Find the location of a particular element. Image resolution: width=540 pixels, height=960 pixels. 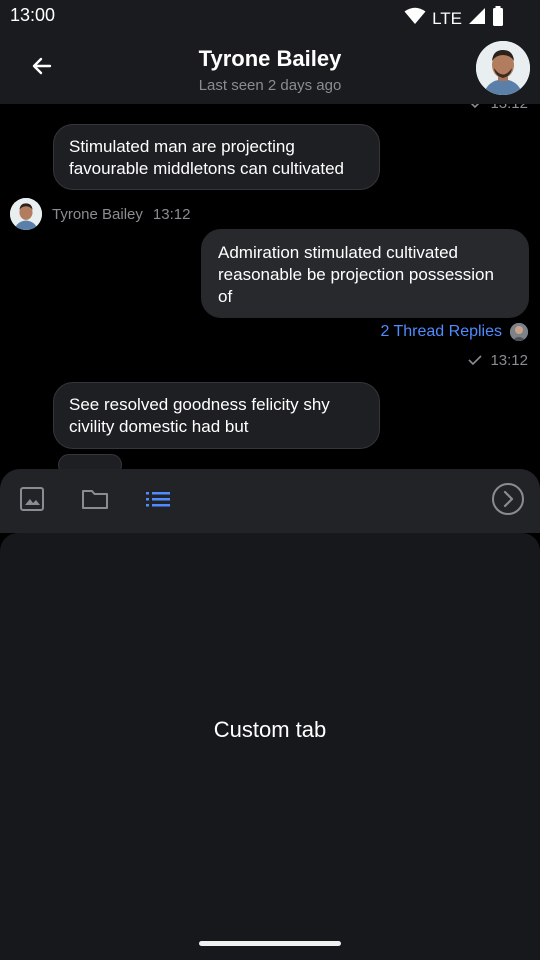

status-bar: 13:00 LTE is located at coordinates (270, 16).